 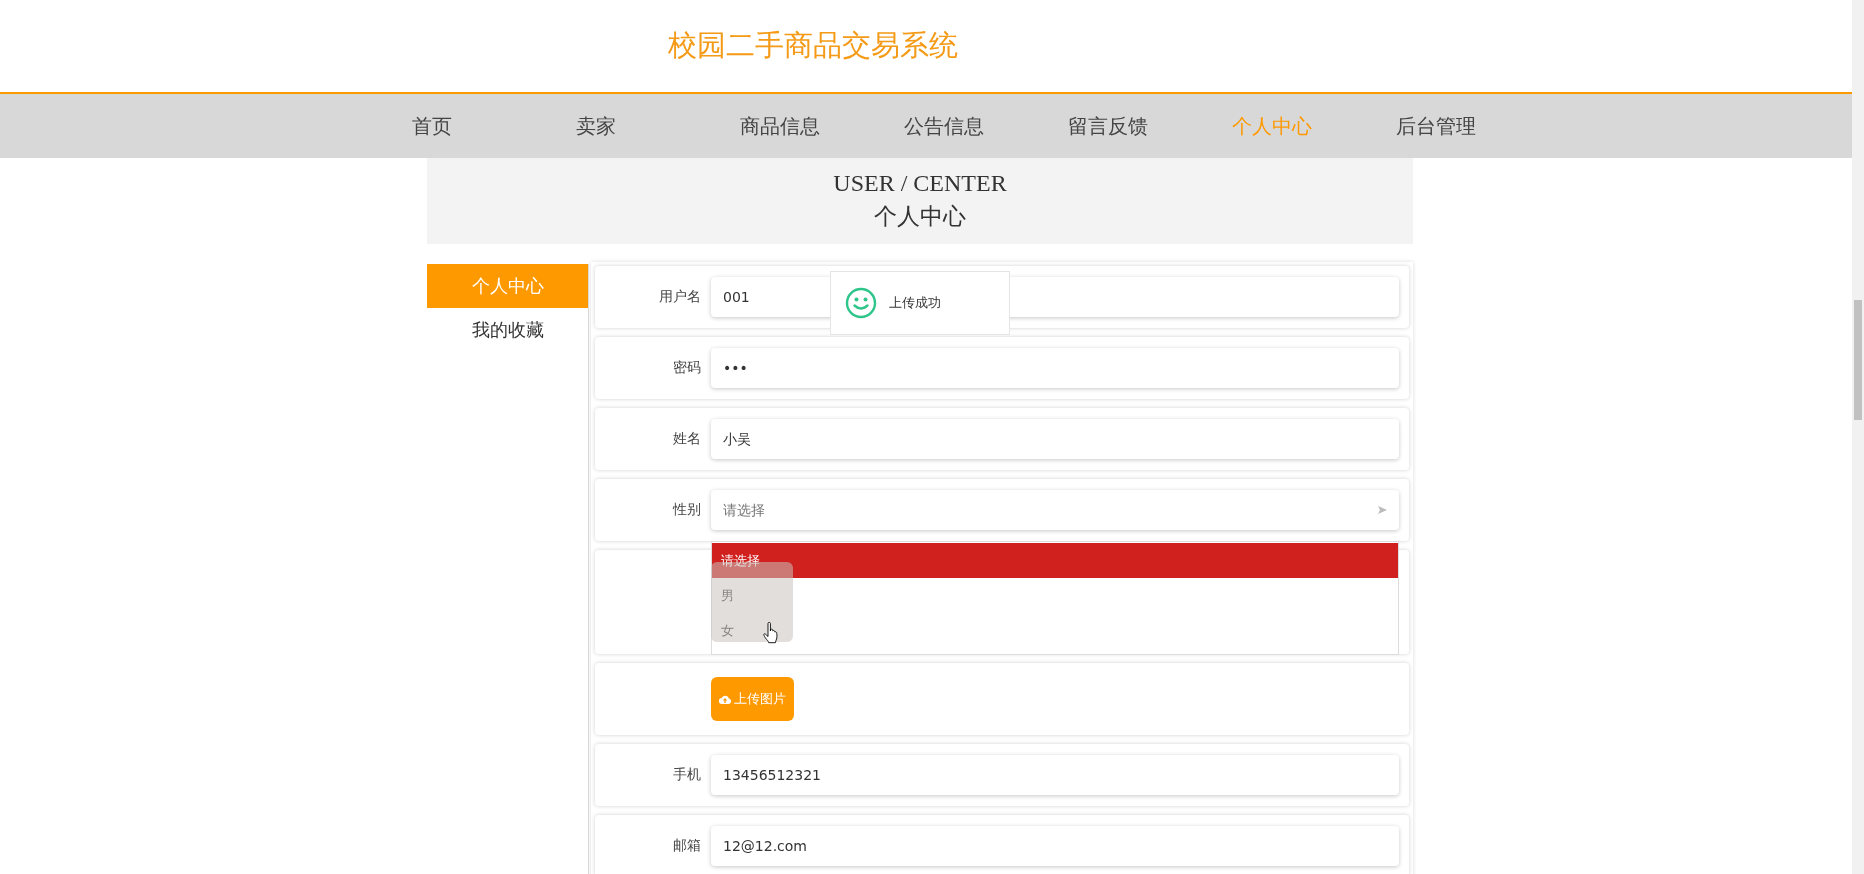 I want to click on smiley-icon, so click(x=861, y=303).